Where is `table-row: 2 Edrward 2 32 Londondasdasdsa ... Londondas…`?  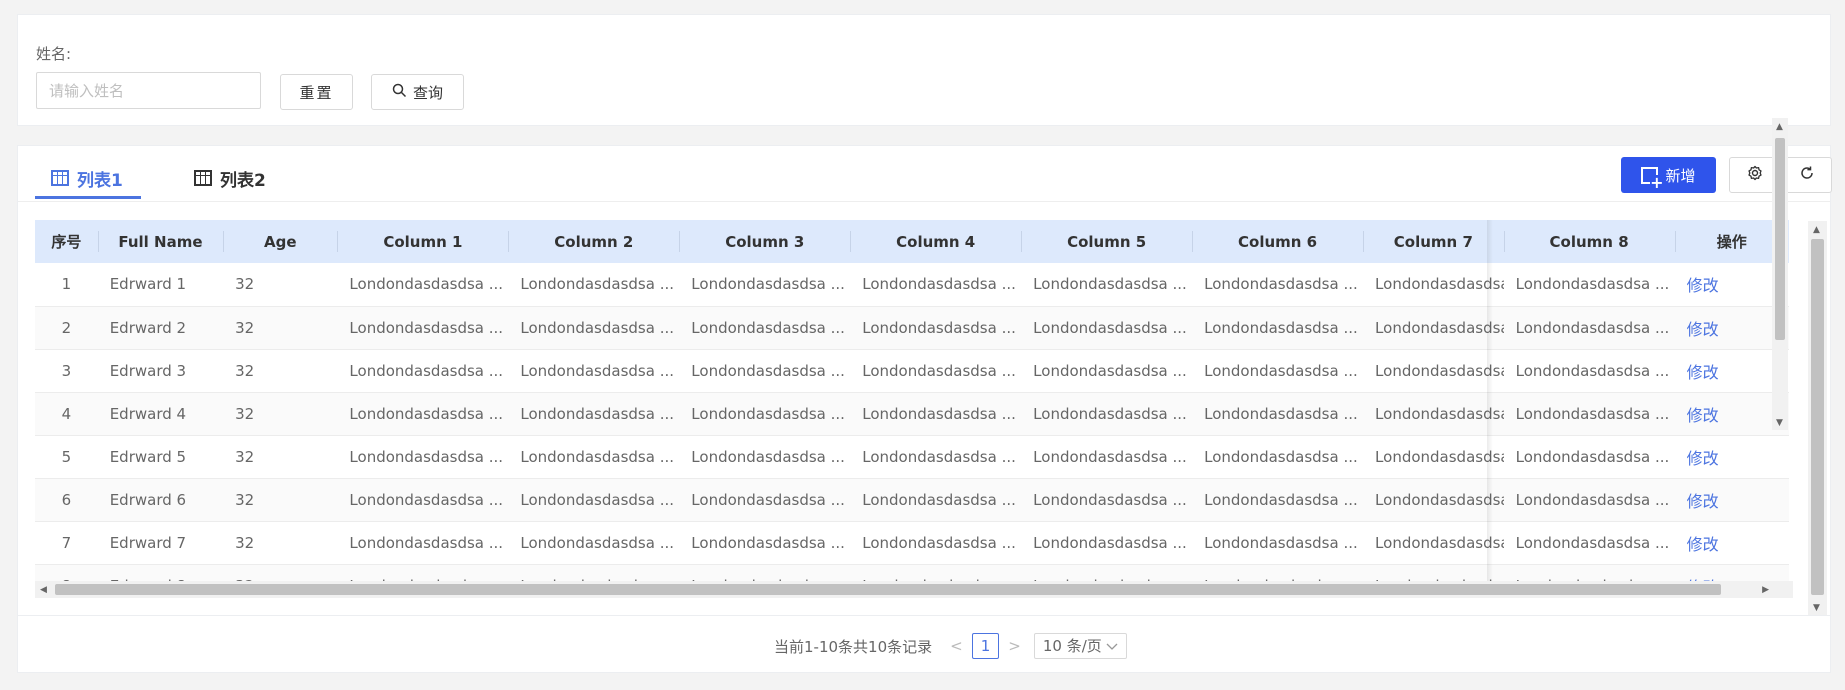
table-row: 2 Edrward 2 32 Londondasdasdsa ... Londondas… is located at coordinates (912, 328).